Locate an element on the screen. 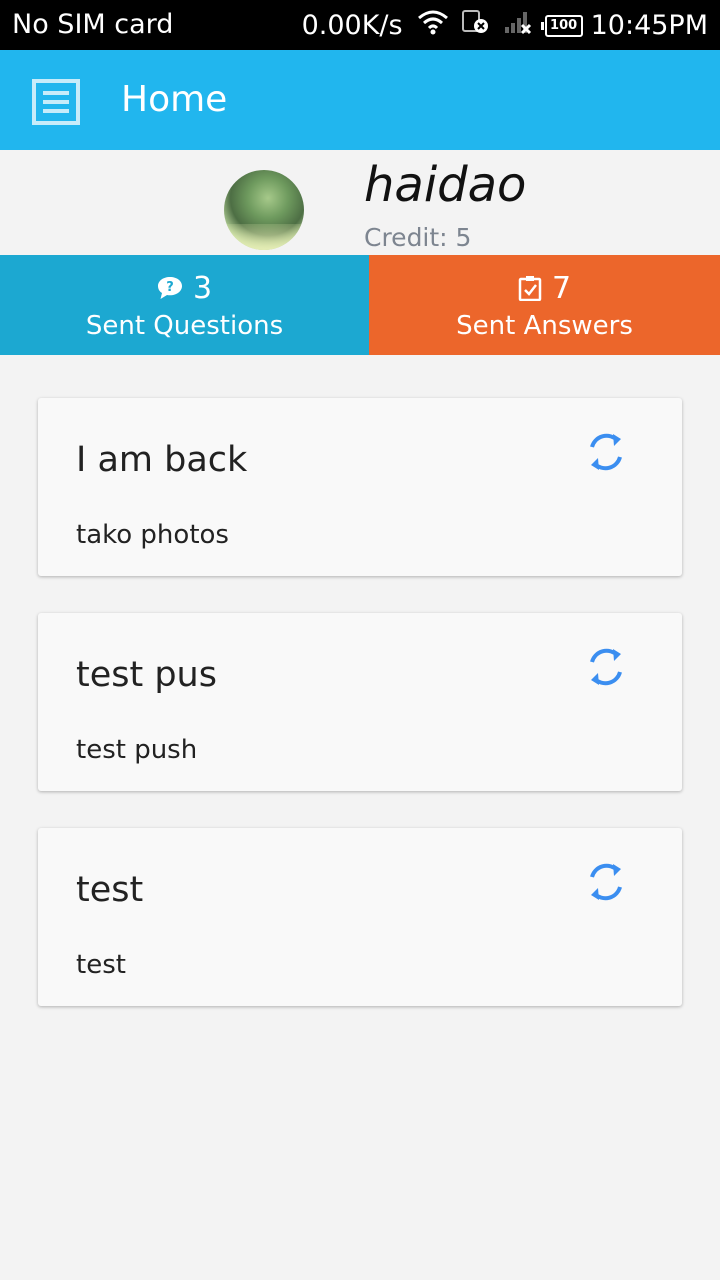  clipboard-check-icon is located at coordinates (530, 288).